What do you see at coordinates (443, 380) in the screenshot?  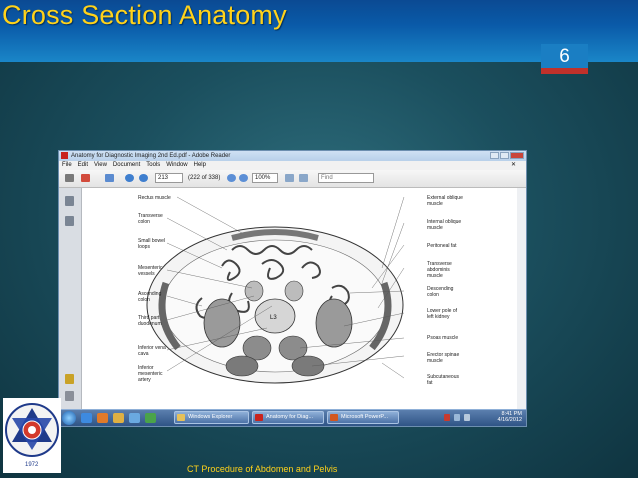 I see `label-subcutaneous-fat: Subcutaneous fat` at bounding box center [443, 380].